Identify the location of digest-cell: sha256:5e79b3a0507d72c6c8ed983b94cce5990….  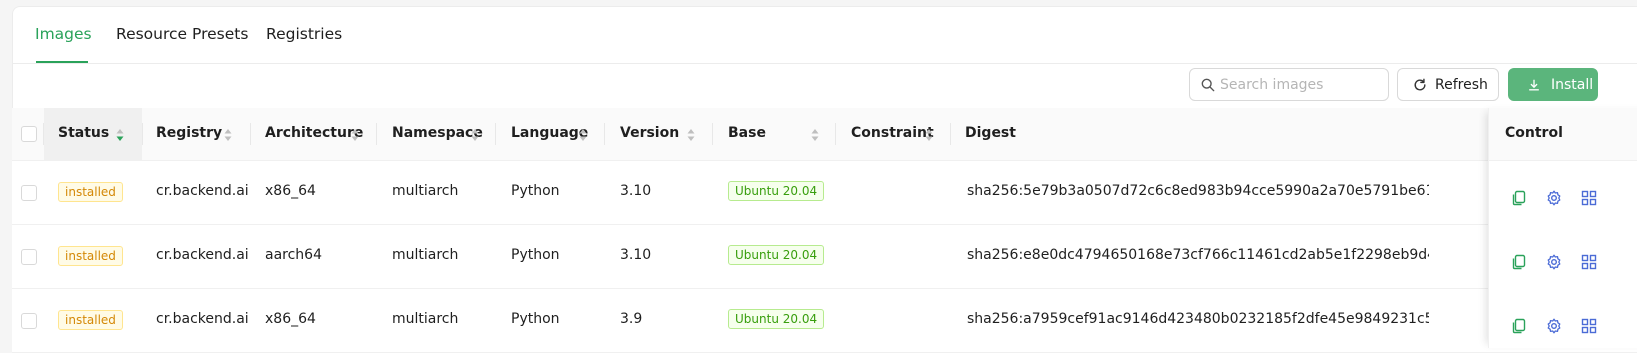
(1198, 191).